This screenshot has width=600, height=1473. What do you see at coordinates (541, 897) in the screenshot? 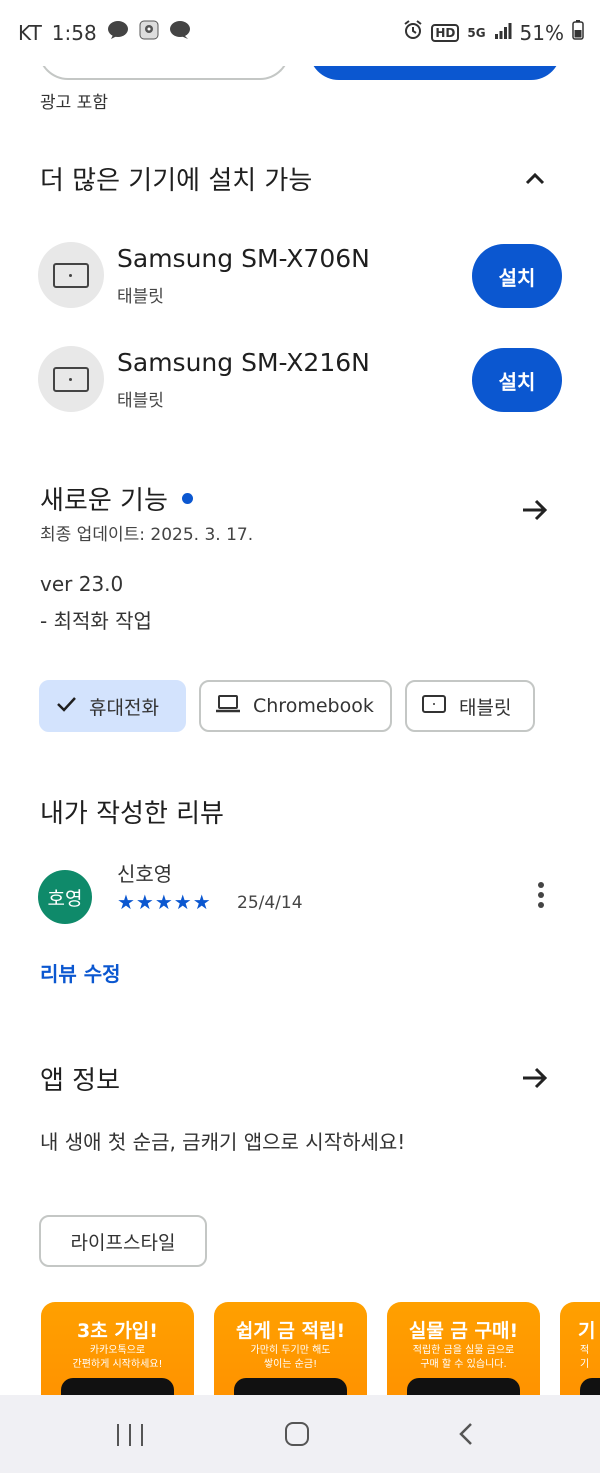
I see `more-options-icon` at bounding box center [541, 897].